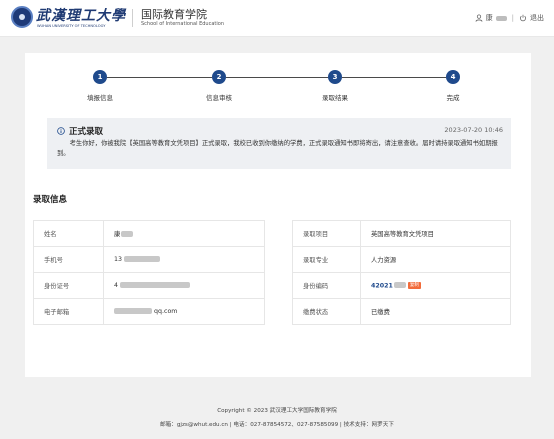 This screenshot has width=554, height=439. What do you see at coordinates (219, 98) in the screenshot?
I see `step-2-label: 信息审核` at bounding box center [219, 98].